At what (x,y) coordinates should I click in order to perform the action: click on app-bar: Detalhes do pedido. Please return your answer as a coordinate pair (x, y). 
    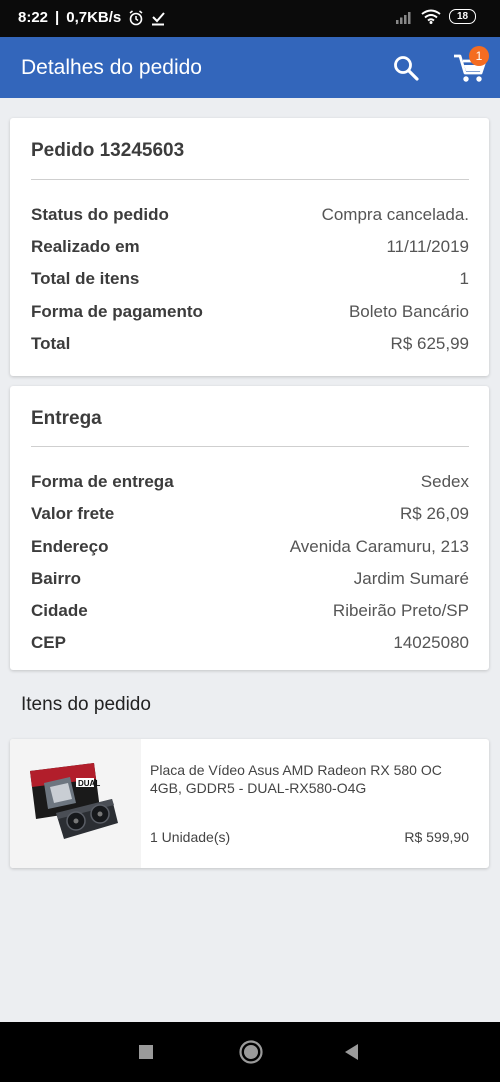
    Looking at the image, I should click on (250, 67).